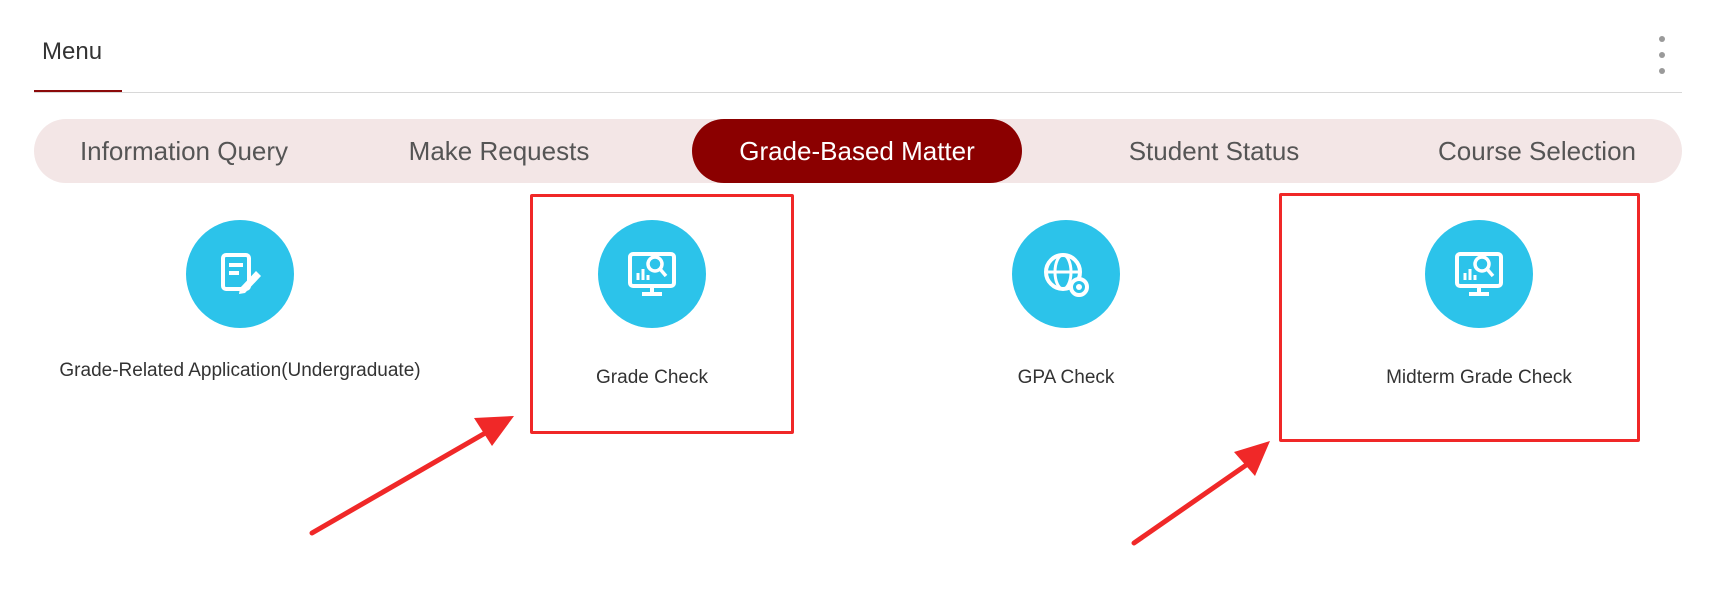 Image resolution: width=1709 pixels, height=607 pixels. Describe the element at coordinates (1662, 55) in the screenshot. I see `more-options-icon` at that location.